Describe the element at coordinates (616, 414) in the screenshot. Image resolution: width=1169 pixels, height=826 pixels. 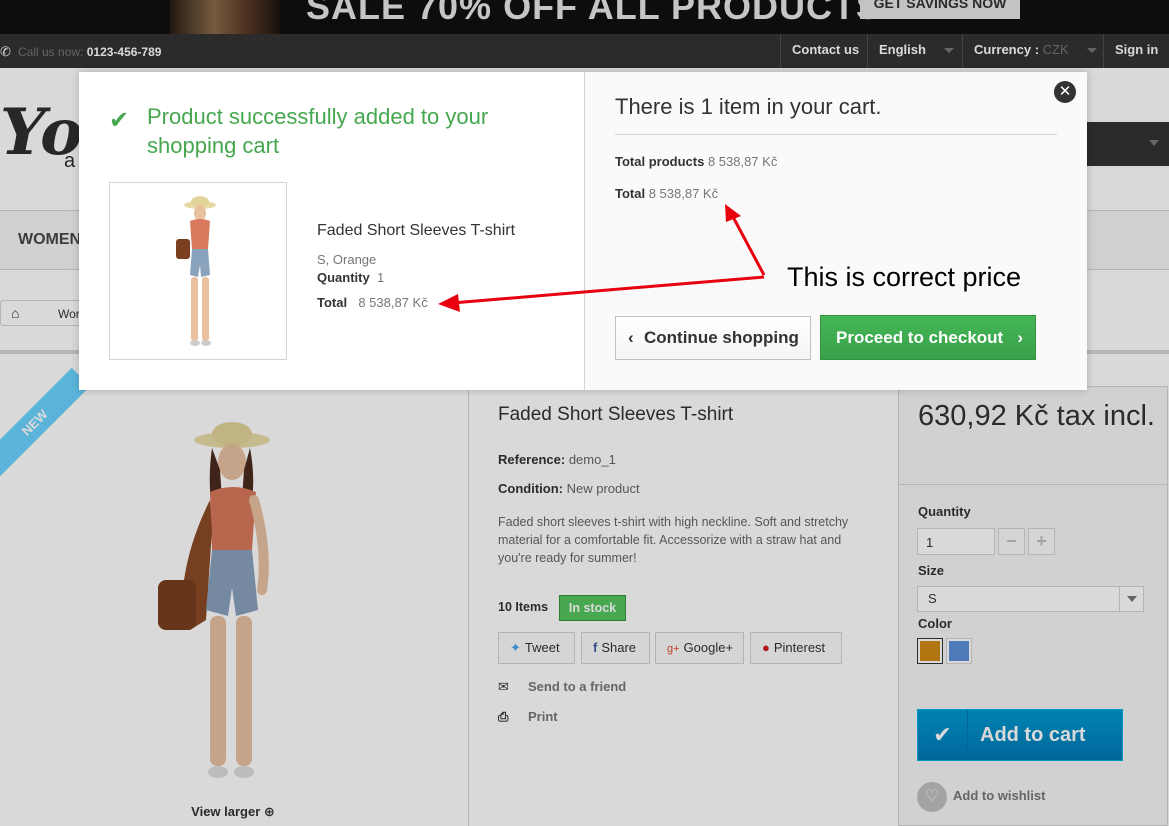
I see `product-title: Faded Short Sleeves T-shirt` at that location.